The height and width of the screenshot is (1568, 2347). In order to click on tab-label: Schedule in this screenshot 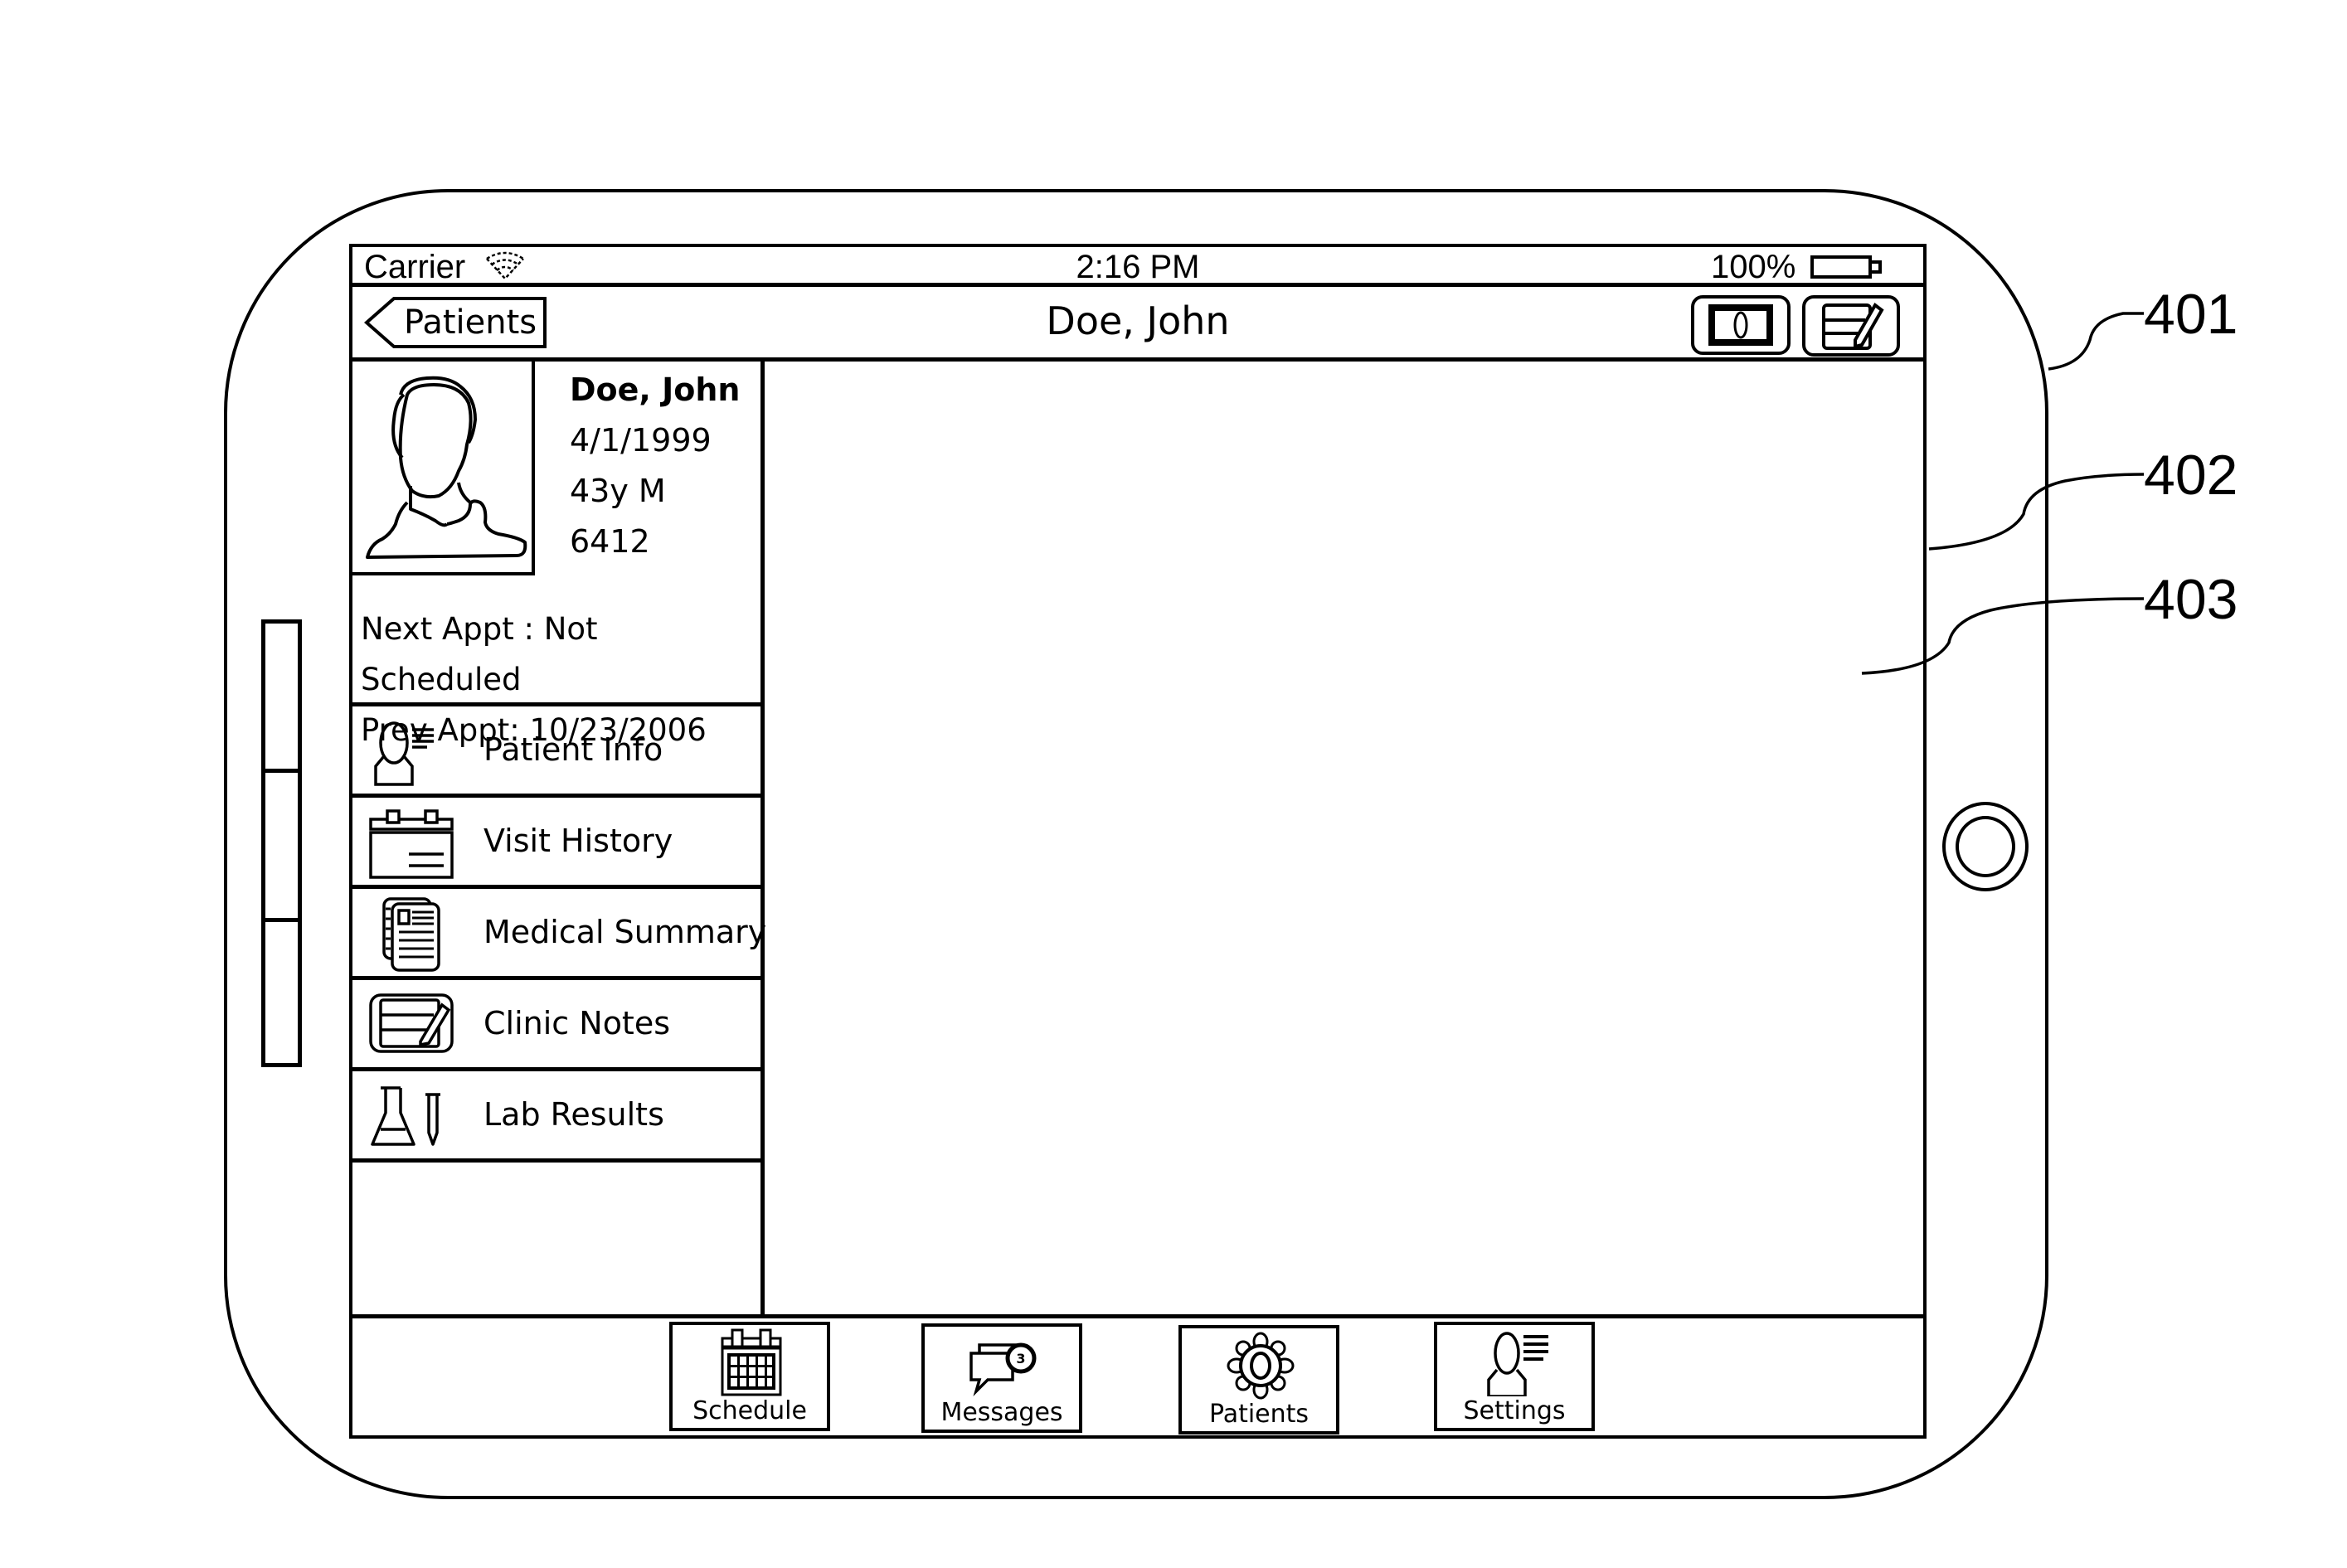, I will do `click(749, 1410)`.